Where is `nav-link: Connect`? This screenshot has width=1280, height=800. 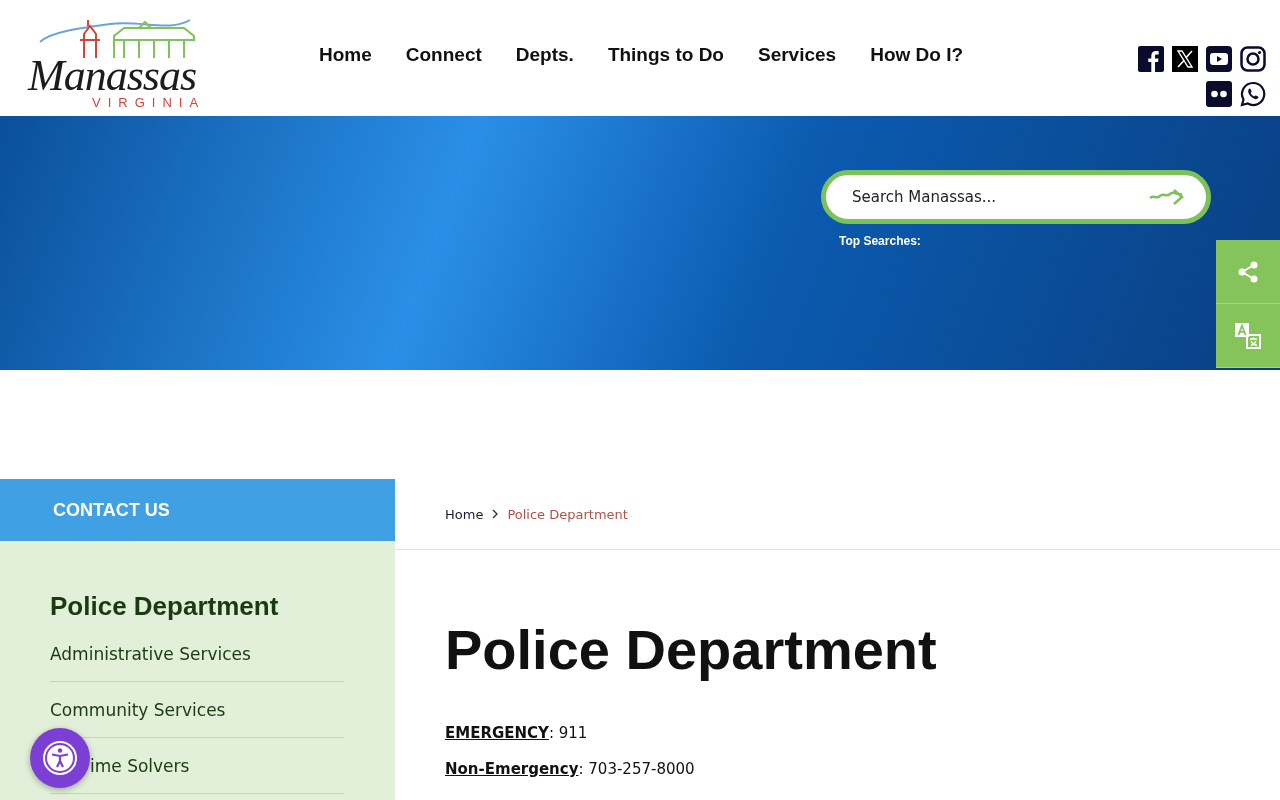 nav-link: Connect is located at coordinates (443, 55).